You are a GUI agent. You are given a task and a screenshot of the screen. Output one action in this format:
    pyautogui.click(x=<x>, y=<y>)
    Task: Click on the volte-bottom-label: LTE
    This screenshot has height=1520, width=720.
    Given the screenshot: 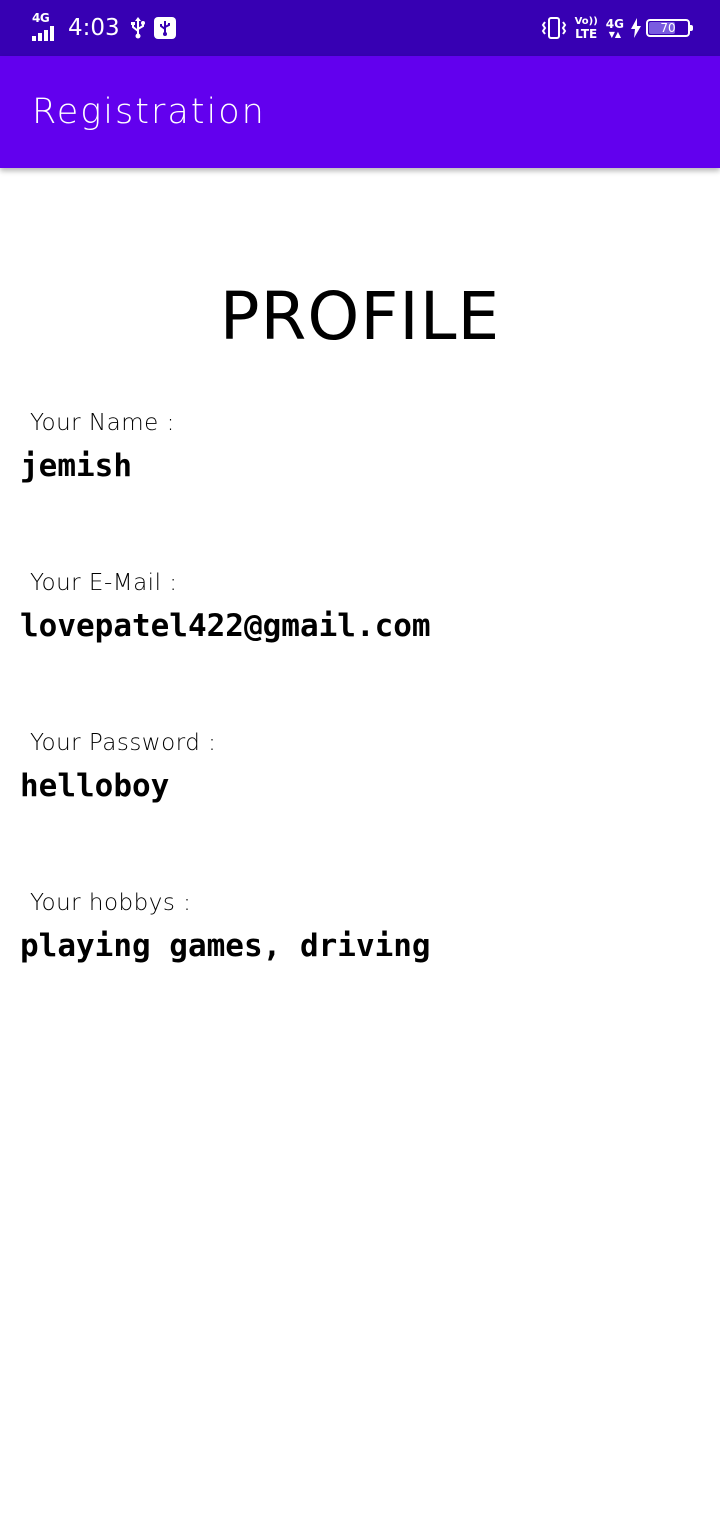 What is the action you would take?
    pyautogui.click(x=586, y=33)
    